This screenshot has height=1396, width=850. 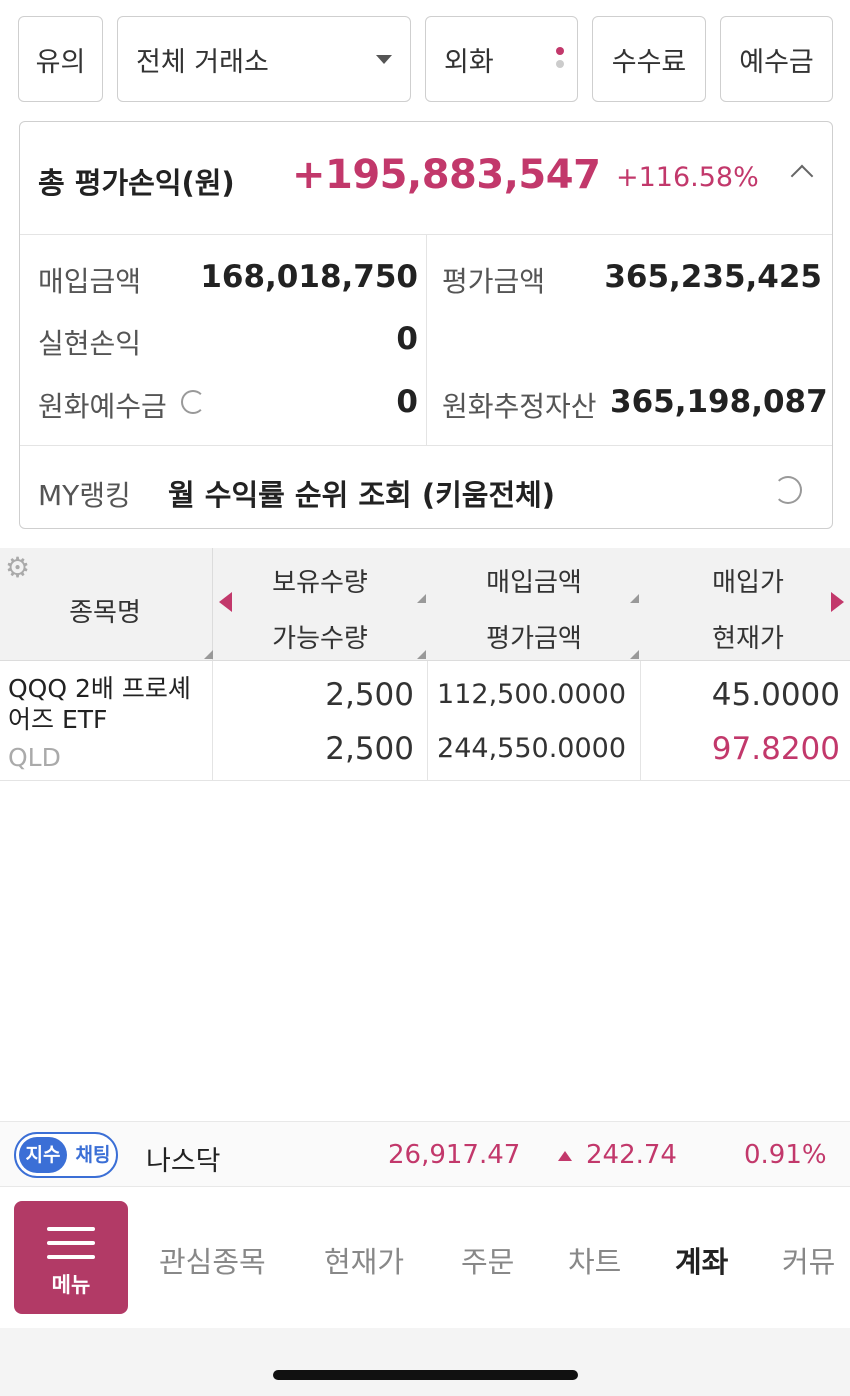 I want to click on index-change-percent: 0.91%, so click(x=785, y=1155).